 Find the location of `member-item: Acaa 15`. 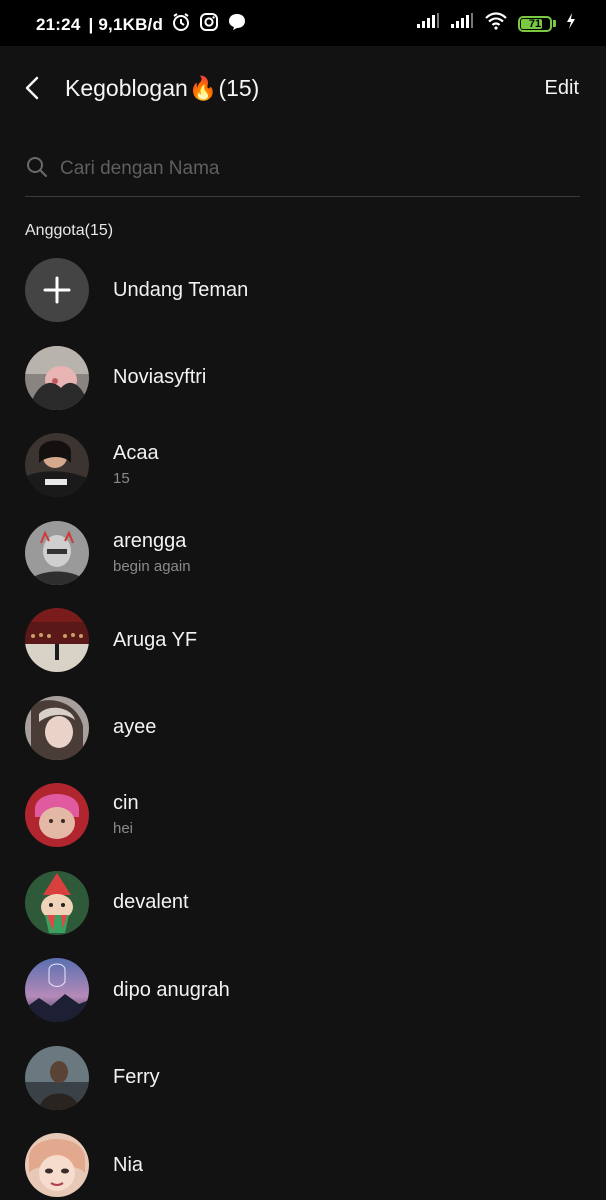

member-item: Acaa 15 is located at coordinates (303, 465).